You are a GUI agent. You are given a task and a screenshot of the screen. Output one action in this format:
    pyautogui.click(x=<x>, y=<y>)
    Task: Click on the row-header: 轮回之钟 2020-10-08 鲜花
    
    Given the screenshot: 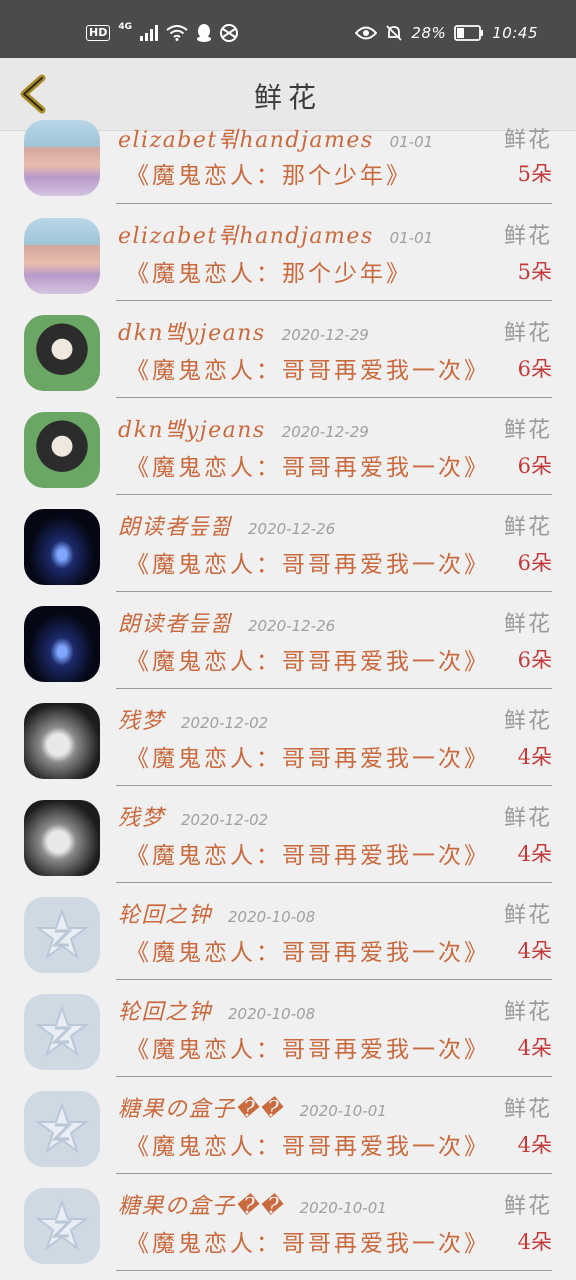 What is the action you would take?
    pyautogui.click(x=335, y=913)
    